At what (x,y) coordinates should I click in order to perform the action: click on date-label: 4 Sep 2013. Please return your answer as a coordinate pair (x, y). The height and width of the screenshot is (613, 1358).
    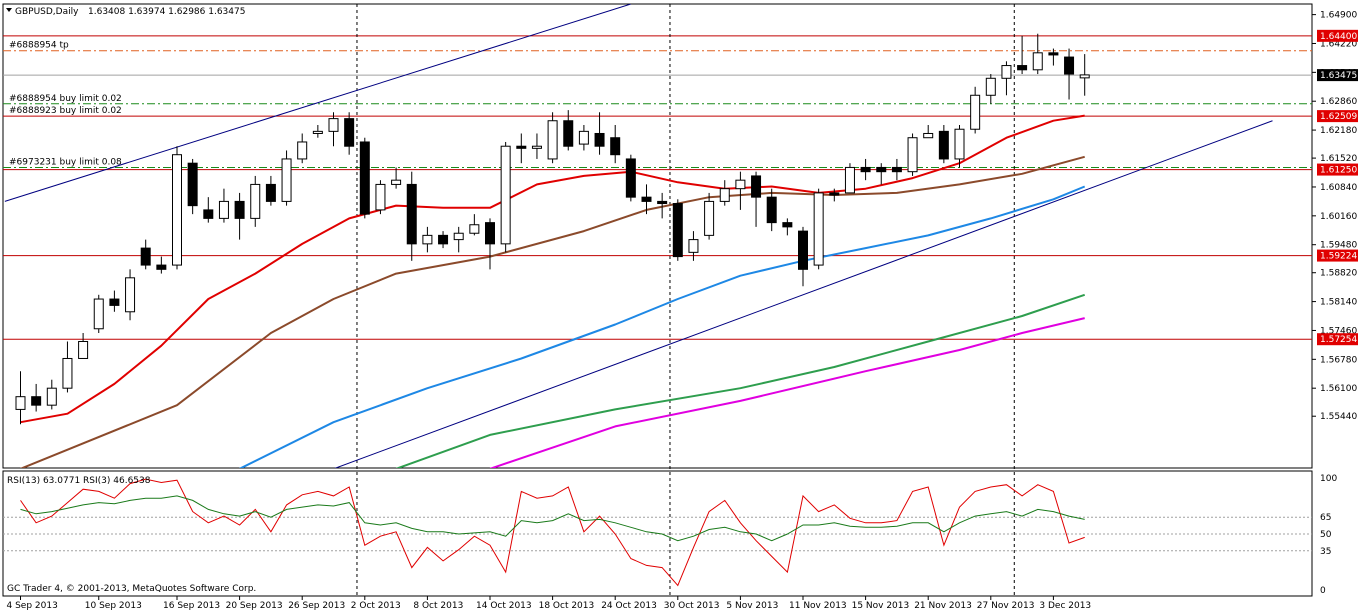
    Looking at the image, I should click on (32, 606).